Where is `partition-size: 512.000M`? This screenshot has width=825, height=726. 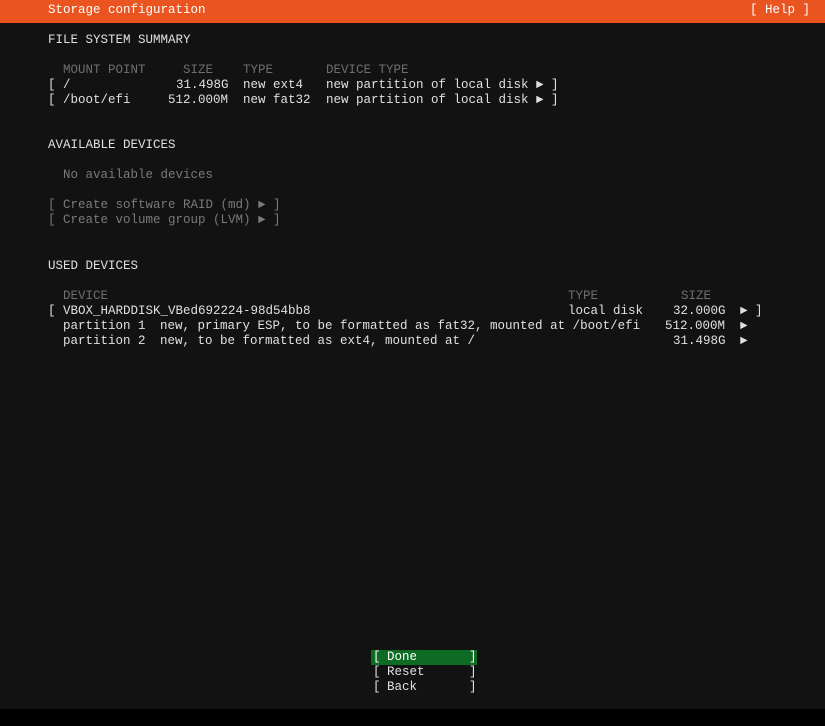 partition-size: 512.000M is located at coordinates (695, 326).